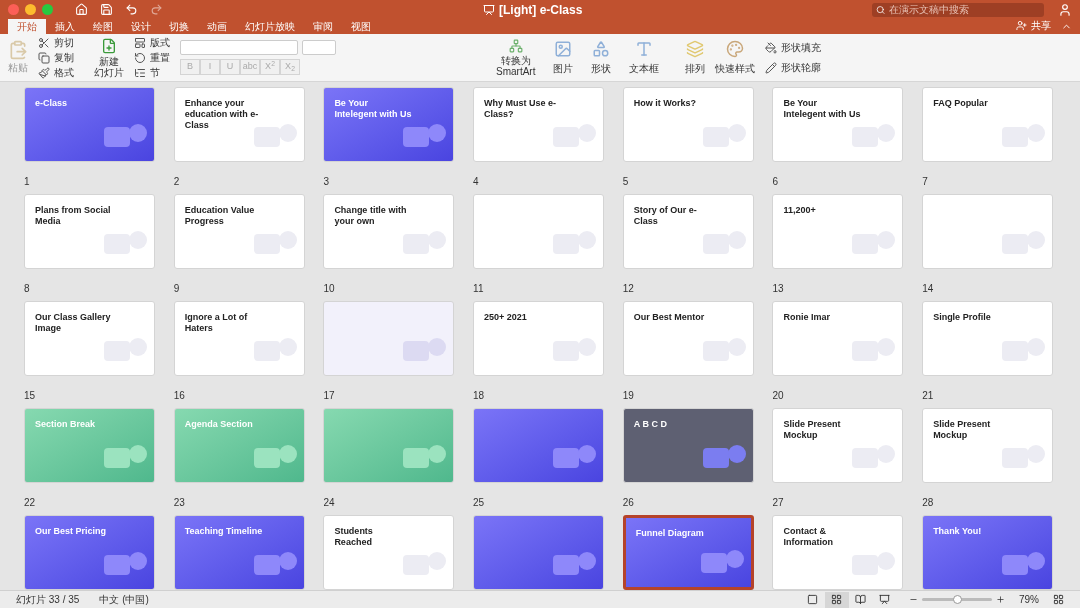 The height and width of the screenshot is (608, 1080). What do you see at coordinates (628, 289) in the screenshot?
I see `slide-number: 12` at bounding box center [628, 289].